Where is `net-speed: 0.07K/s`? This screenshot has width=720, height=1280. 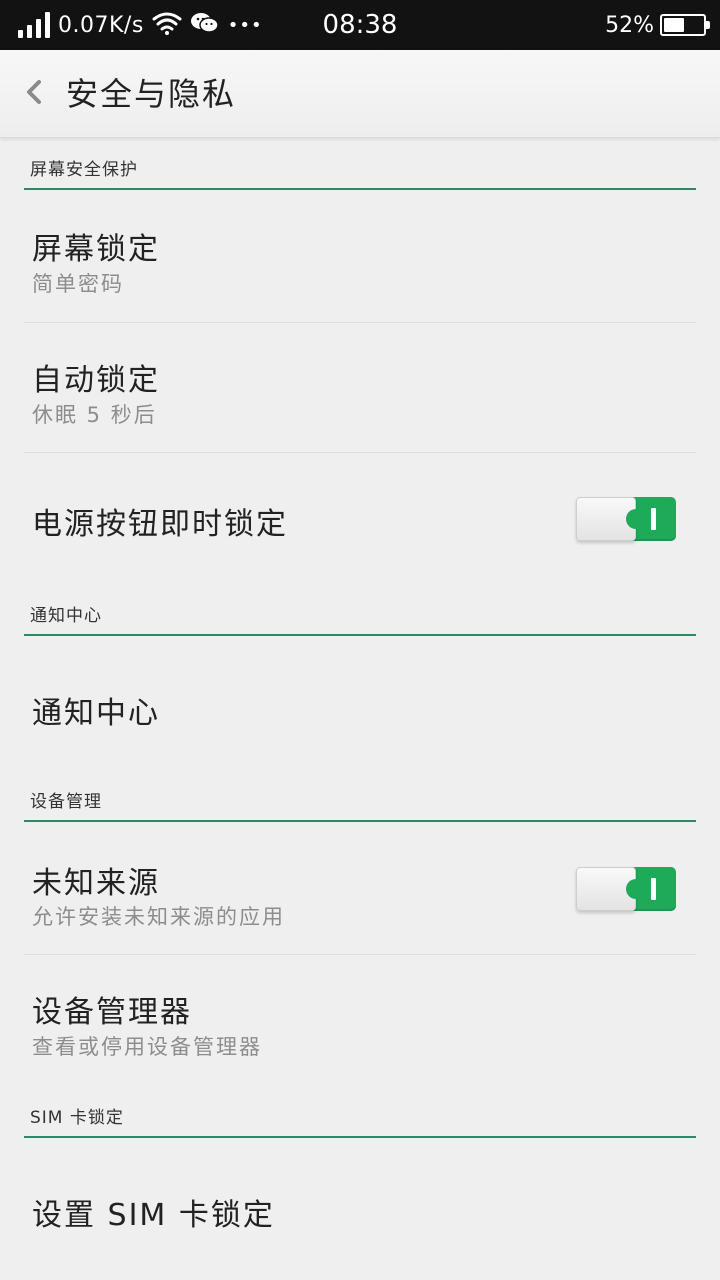 net-speed: 0.07K/s is located at coordinates (101, 25).